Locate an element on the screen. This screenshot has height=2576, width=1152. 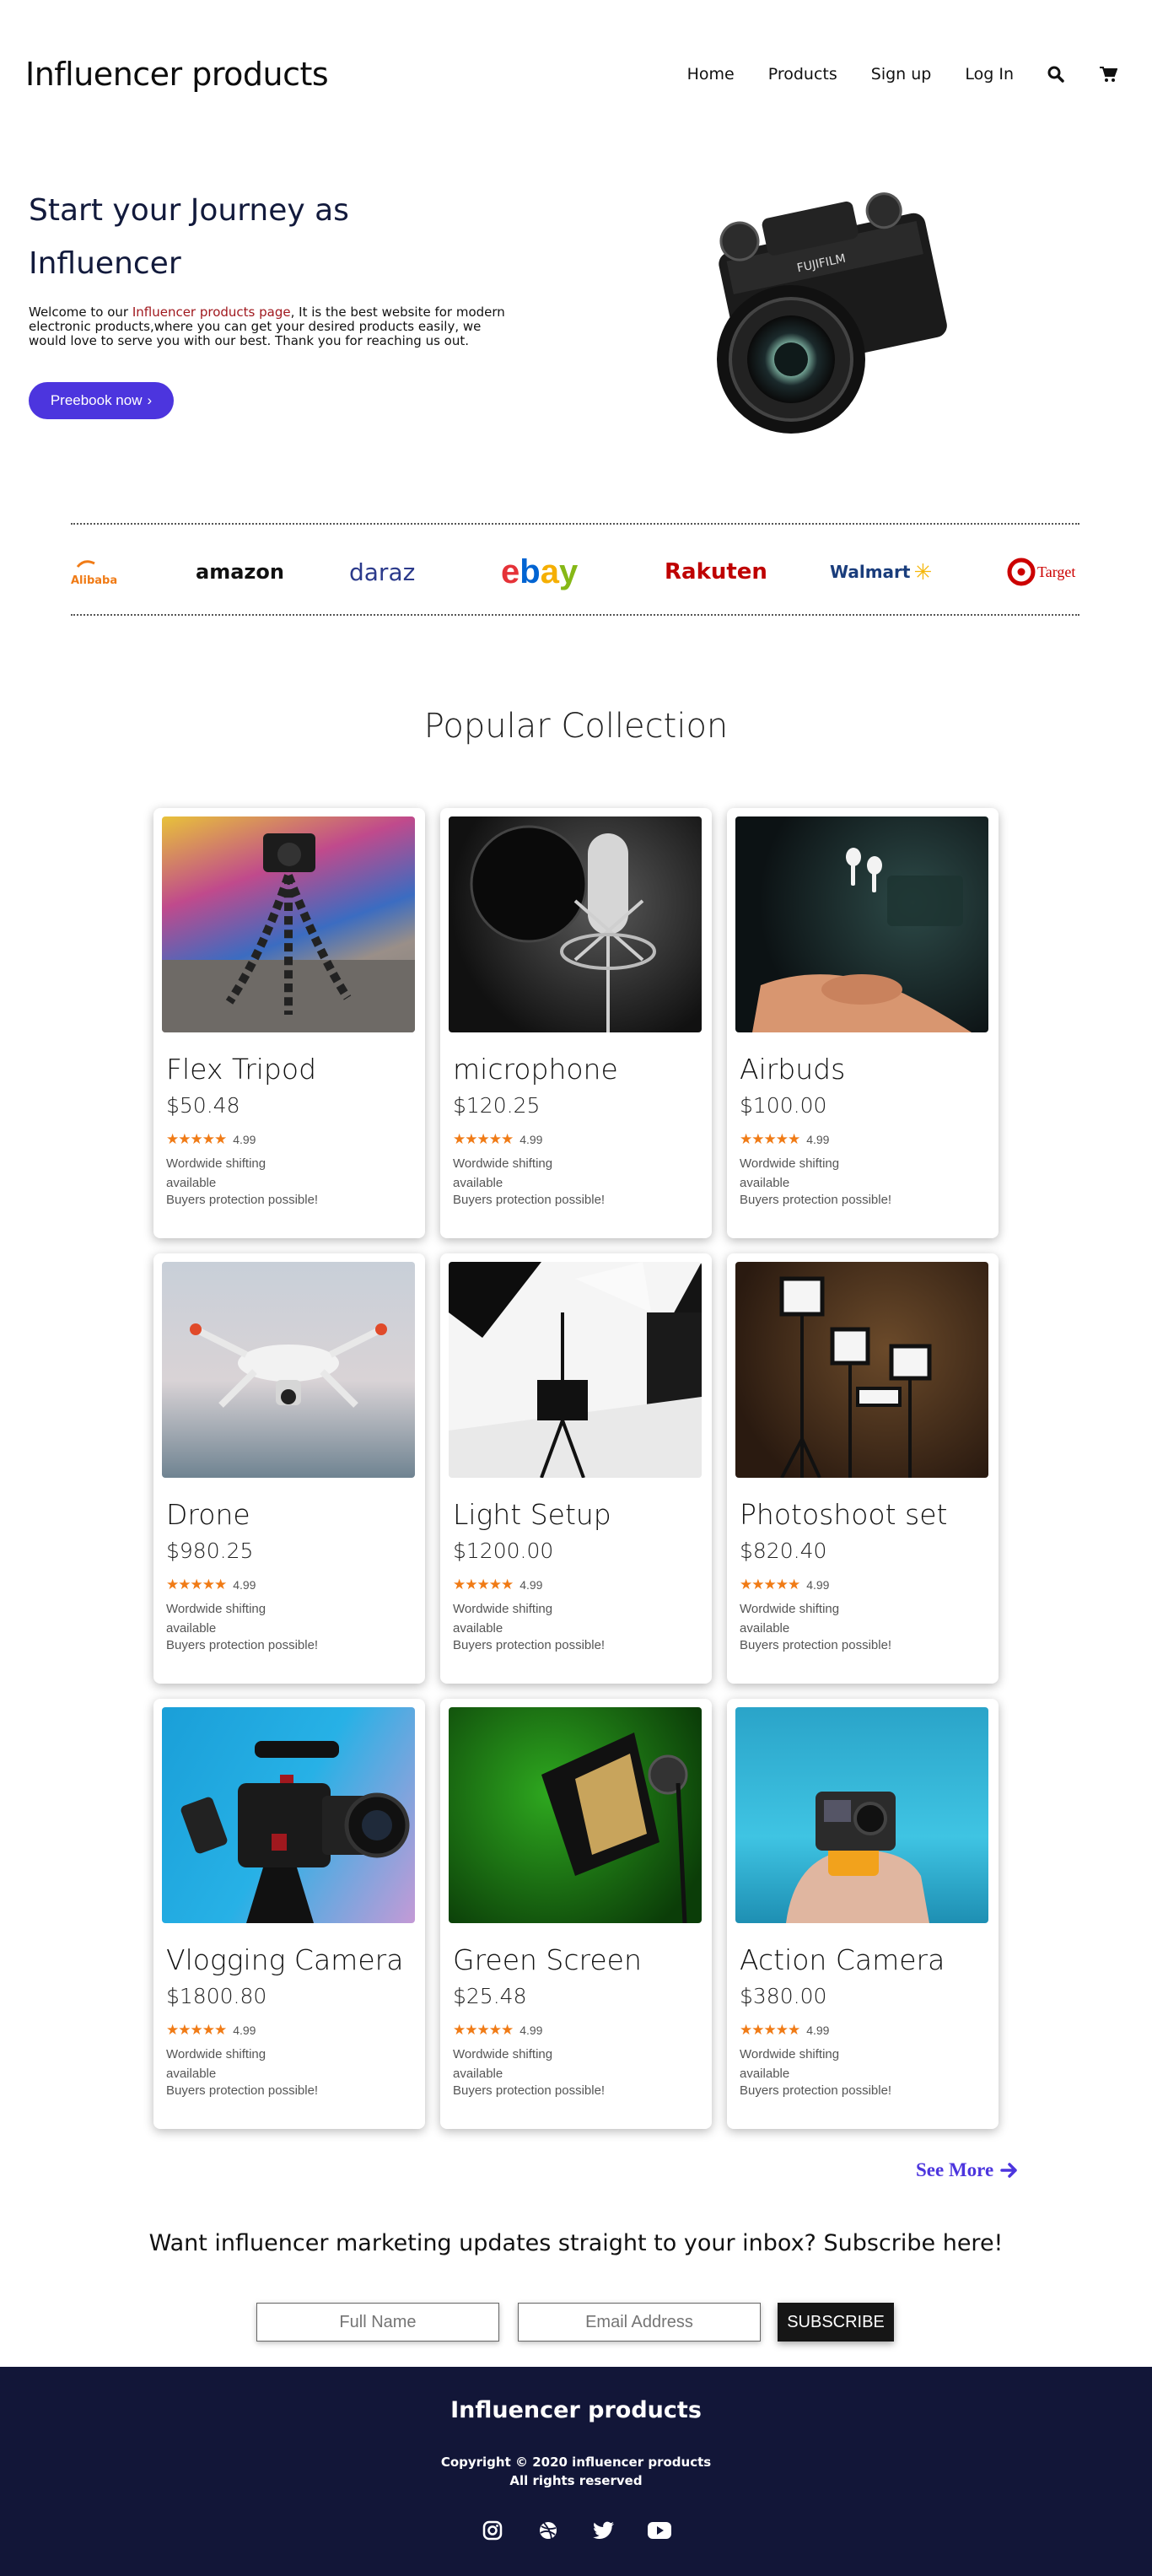
product-image-drone is located at coordinates (288, 1370).